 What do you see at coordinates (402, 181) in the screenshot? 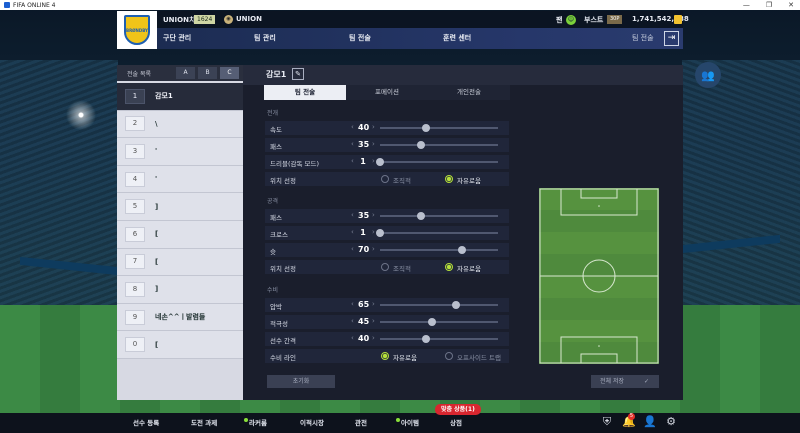
I see `radio-label: 조직적` at bounding box center [402, 181].